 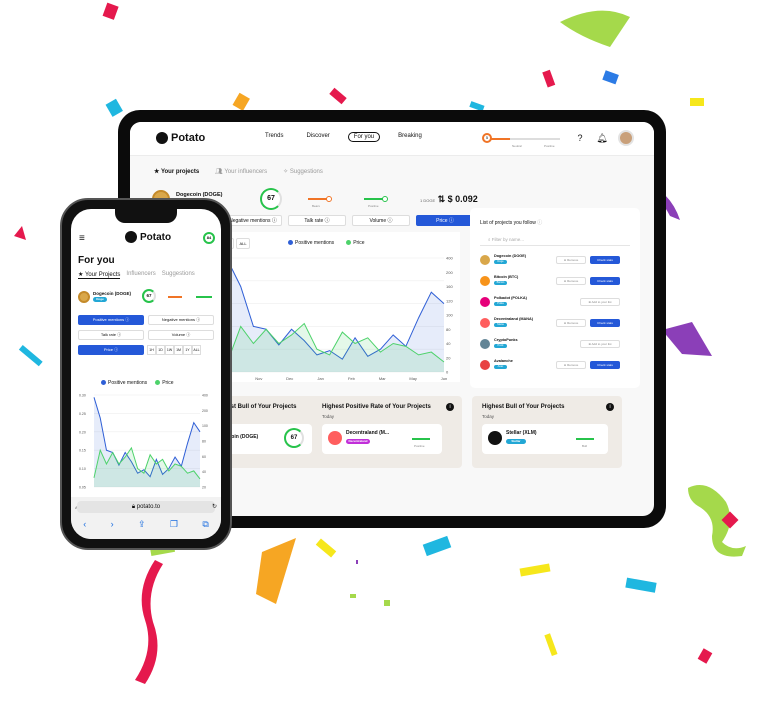 What do you see at coordinates (626, 138) in the screenshot?
I see `user-avatar` at bounding box center [626, 138].